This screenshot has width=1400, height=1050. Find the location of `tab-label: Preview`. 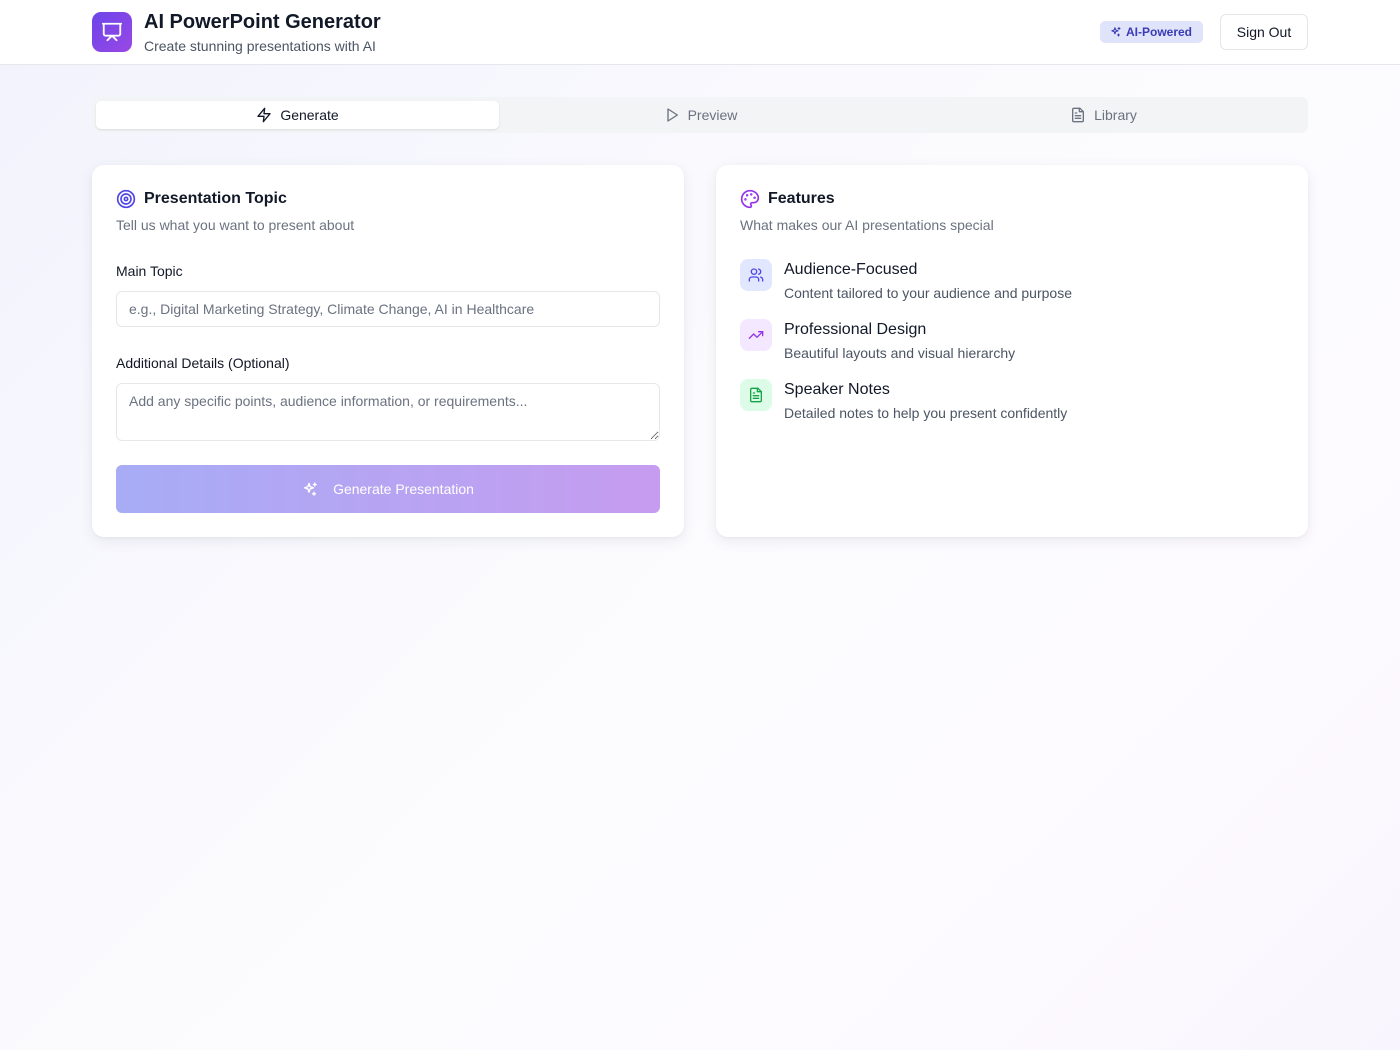

tab-label: Preview is located at coordinates (712, 115).